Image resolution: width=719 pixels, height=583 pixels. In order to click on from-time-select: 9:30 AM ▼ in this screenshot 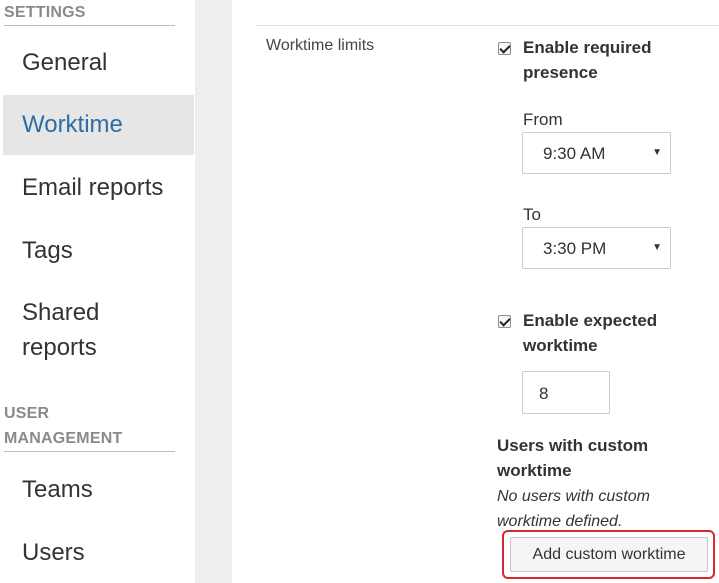, I will do `click(596, 153)`.